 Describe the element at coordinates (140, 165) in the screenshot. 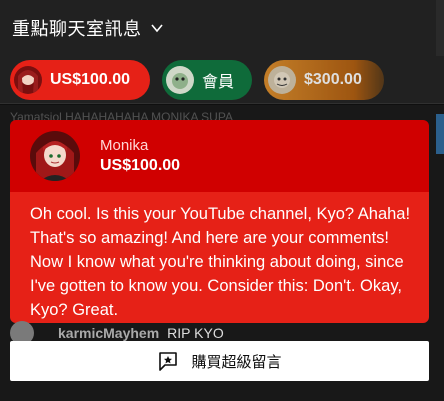

I see `superchat-amount: US$100.00` at that location.